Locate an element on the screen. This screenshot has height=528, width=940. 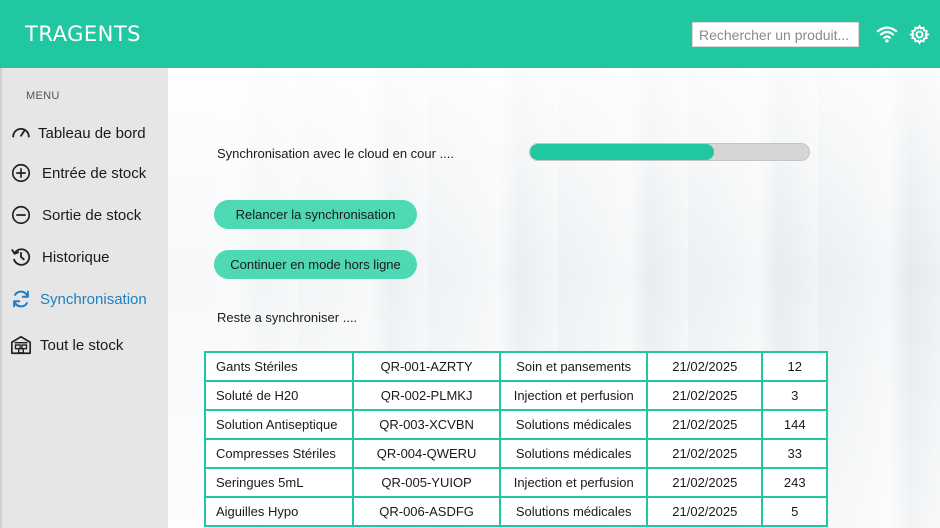
wifi-icon is located at coordinates (887, 34).